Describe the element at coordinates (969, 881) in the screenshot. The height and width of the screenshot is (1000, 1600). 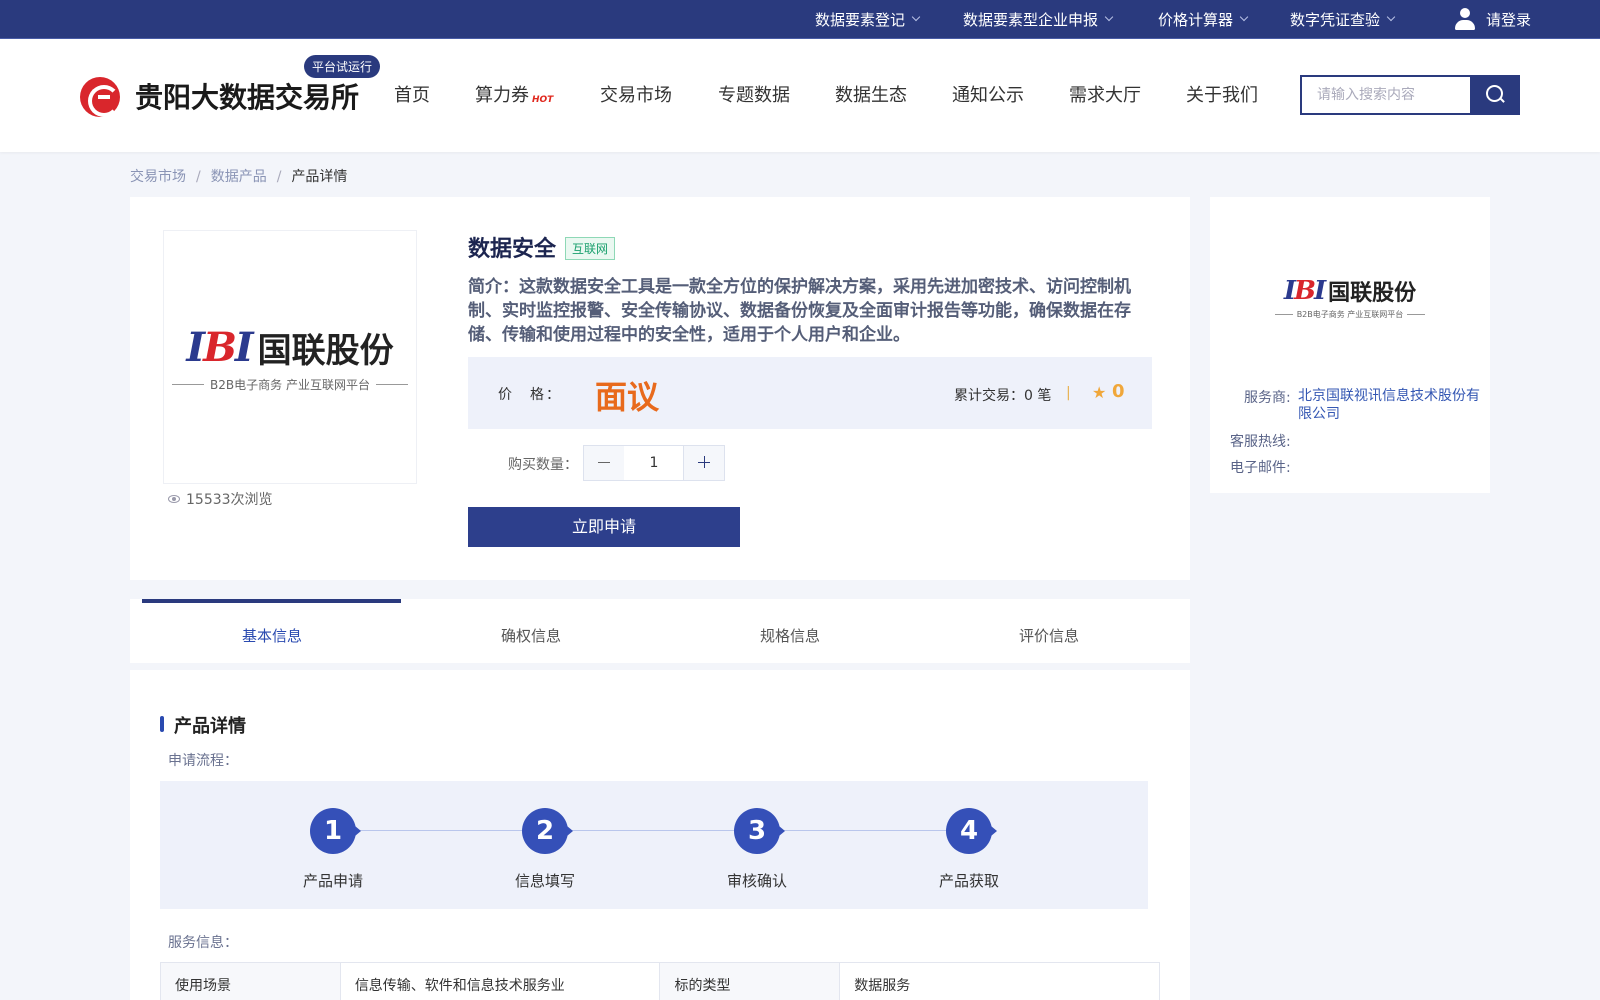
I see `step-label: 产品获取` at that location.